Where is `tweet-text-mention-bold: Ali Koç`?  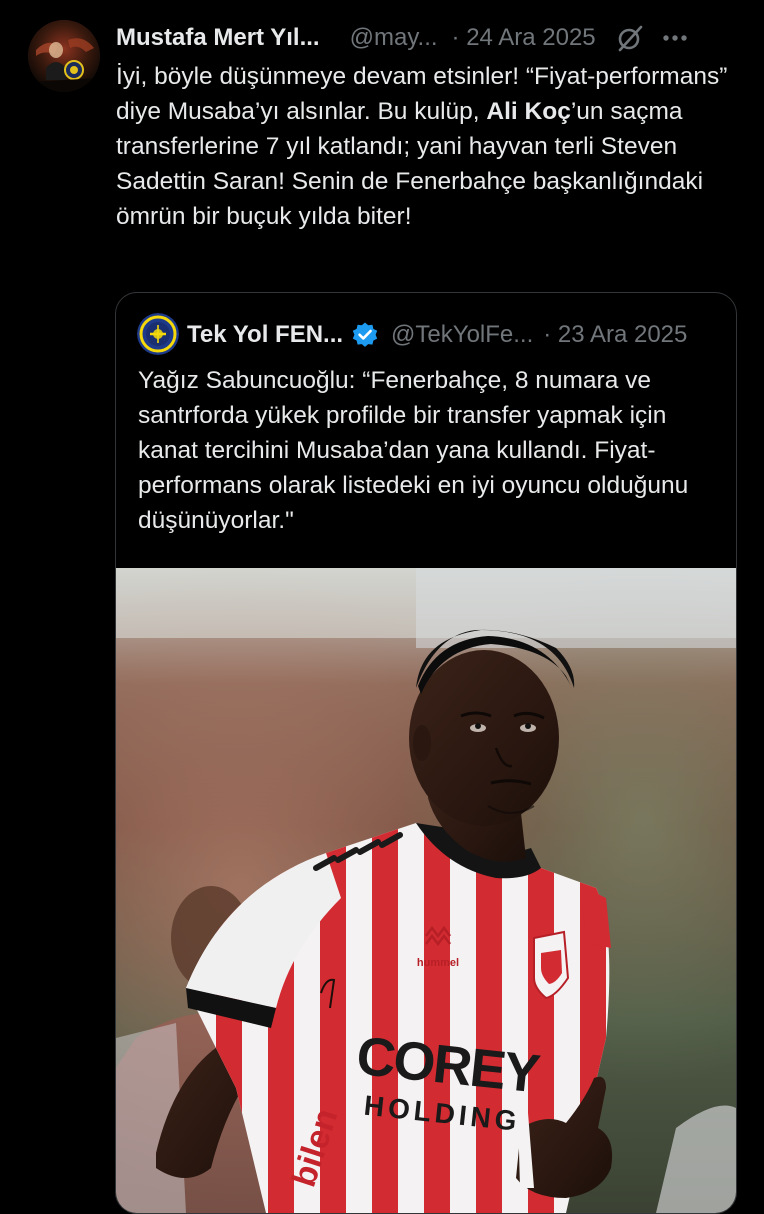
tweet-text-mention-bold: Ali Koç is located at coordinates (528, 111).